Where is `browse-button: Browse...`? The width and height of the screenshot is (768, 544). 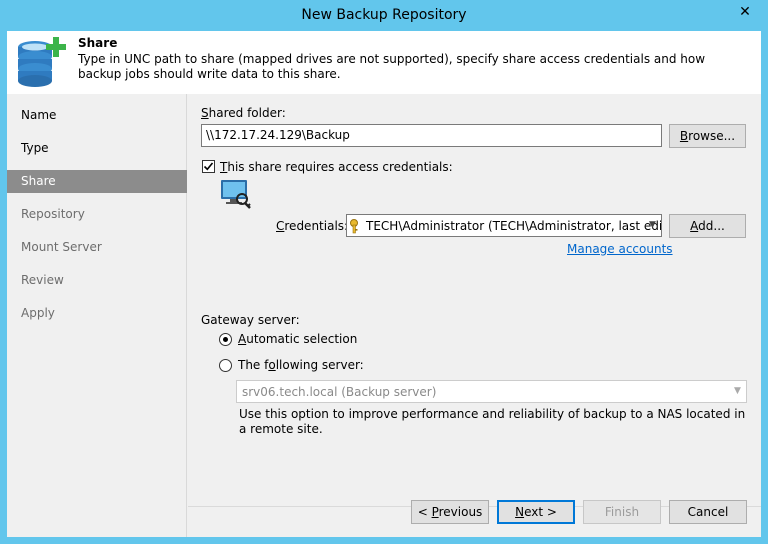 browse-button: Browse... is located at coordinates (707, 136).